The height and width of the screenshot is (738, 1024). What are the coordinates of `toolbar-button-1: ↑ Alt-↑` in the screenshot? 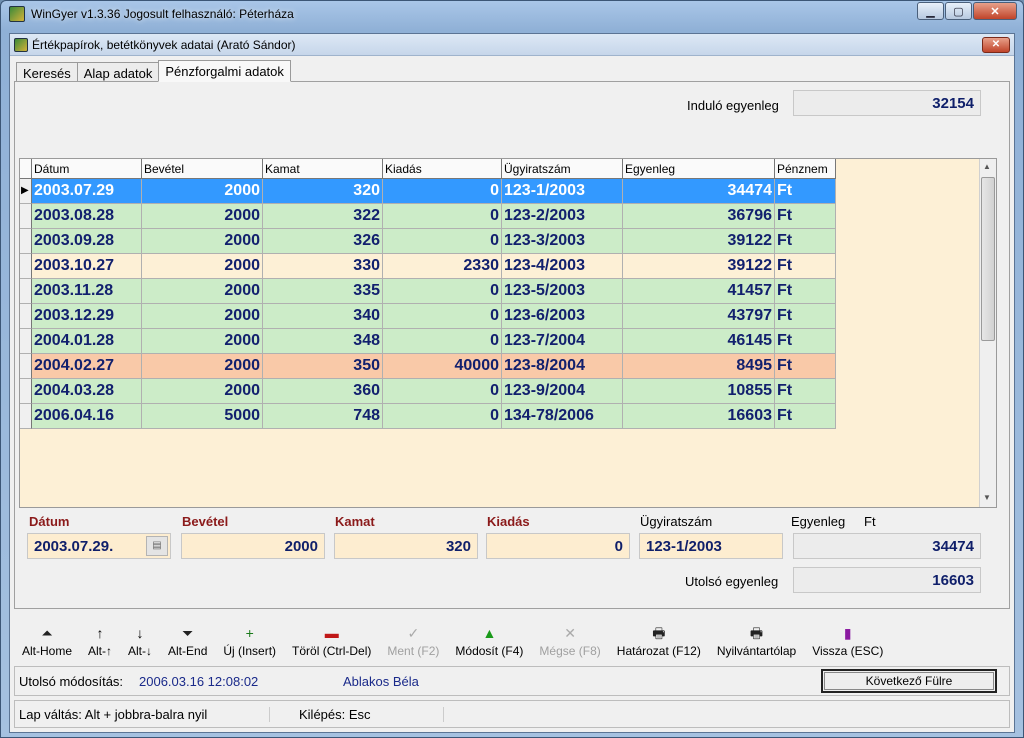 It's located at (100, 637).